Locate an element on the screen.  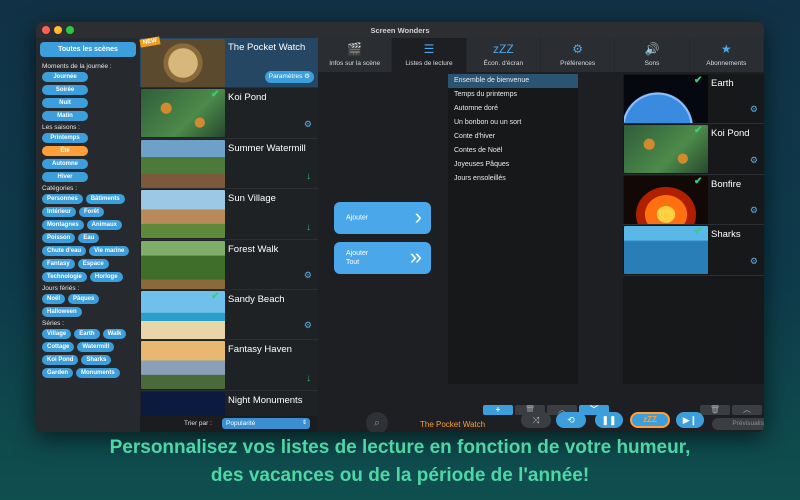
filter-chip: Cottage is located at coordinates (58, 347).